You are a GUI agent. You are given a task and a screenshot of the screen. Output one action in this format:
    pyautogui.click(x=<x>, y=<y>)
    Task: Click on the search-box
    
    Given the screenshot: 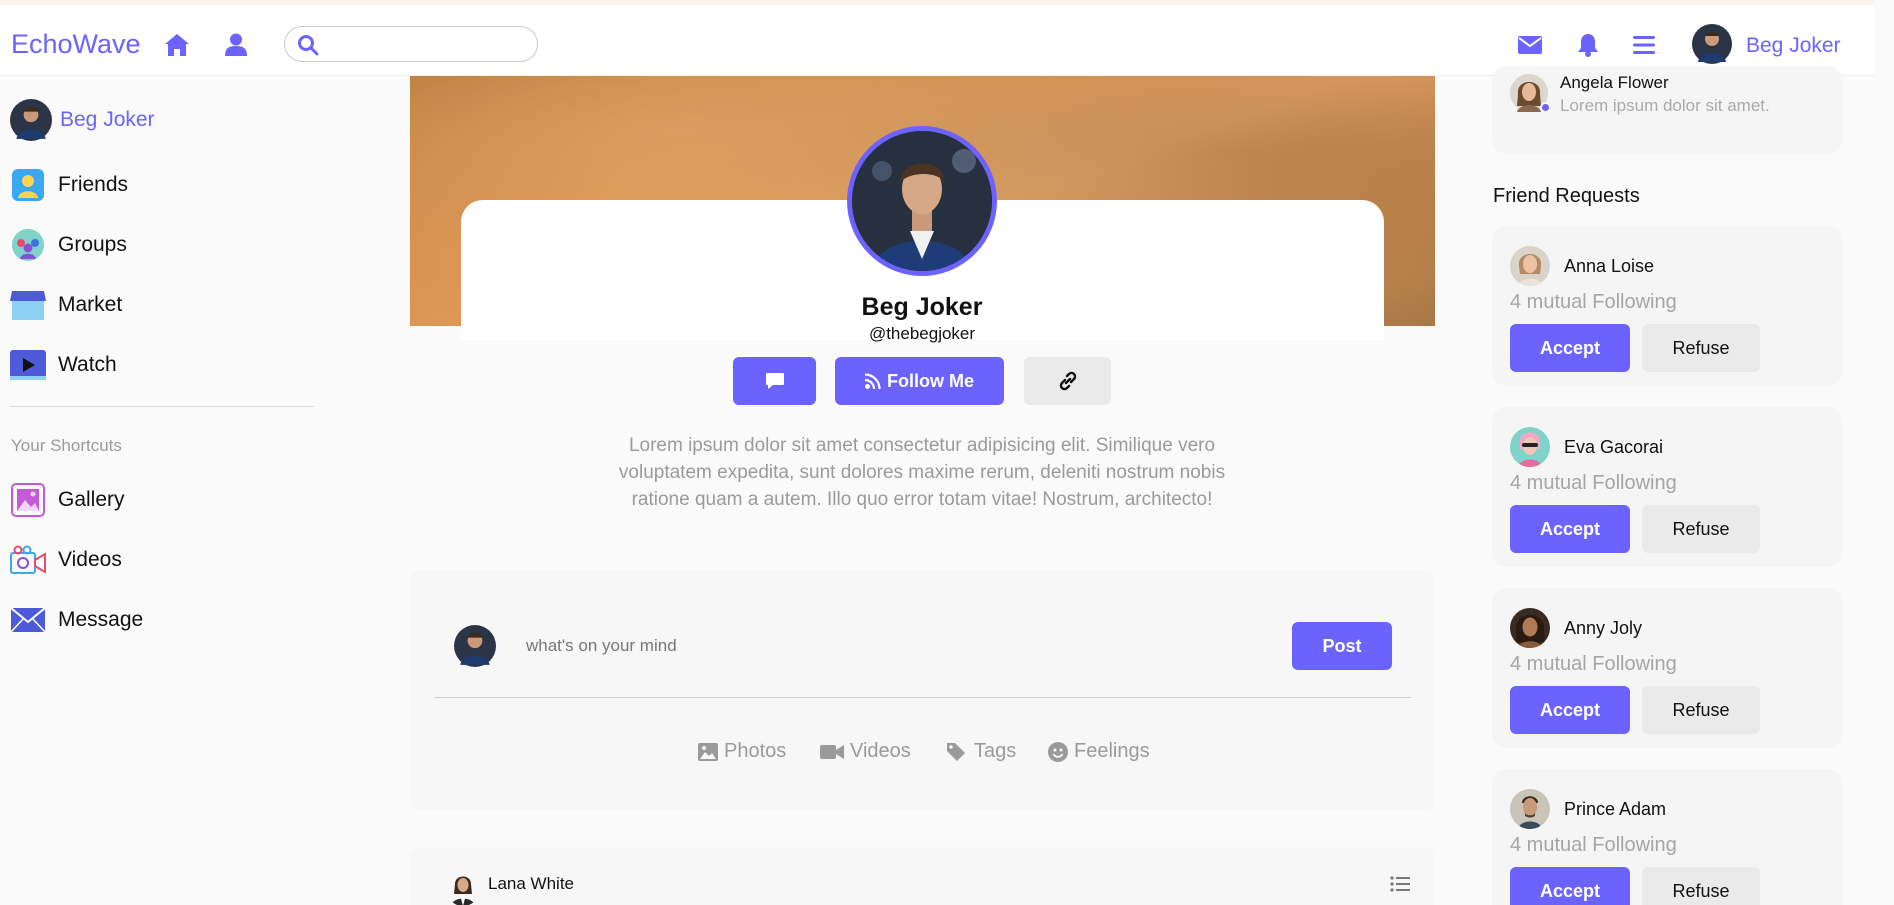 What is the action you would take?
    pyautogui.click(x=411, y=44)
    